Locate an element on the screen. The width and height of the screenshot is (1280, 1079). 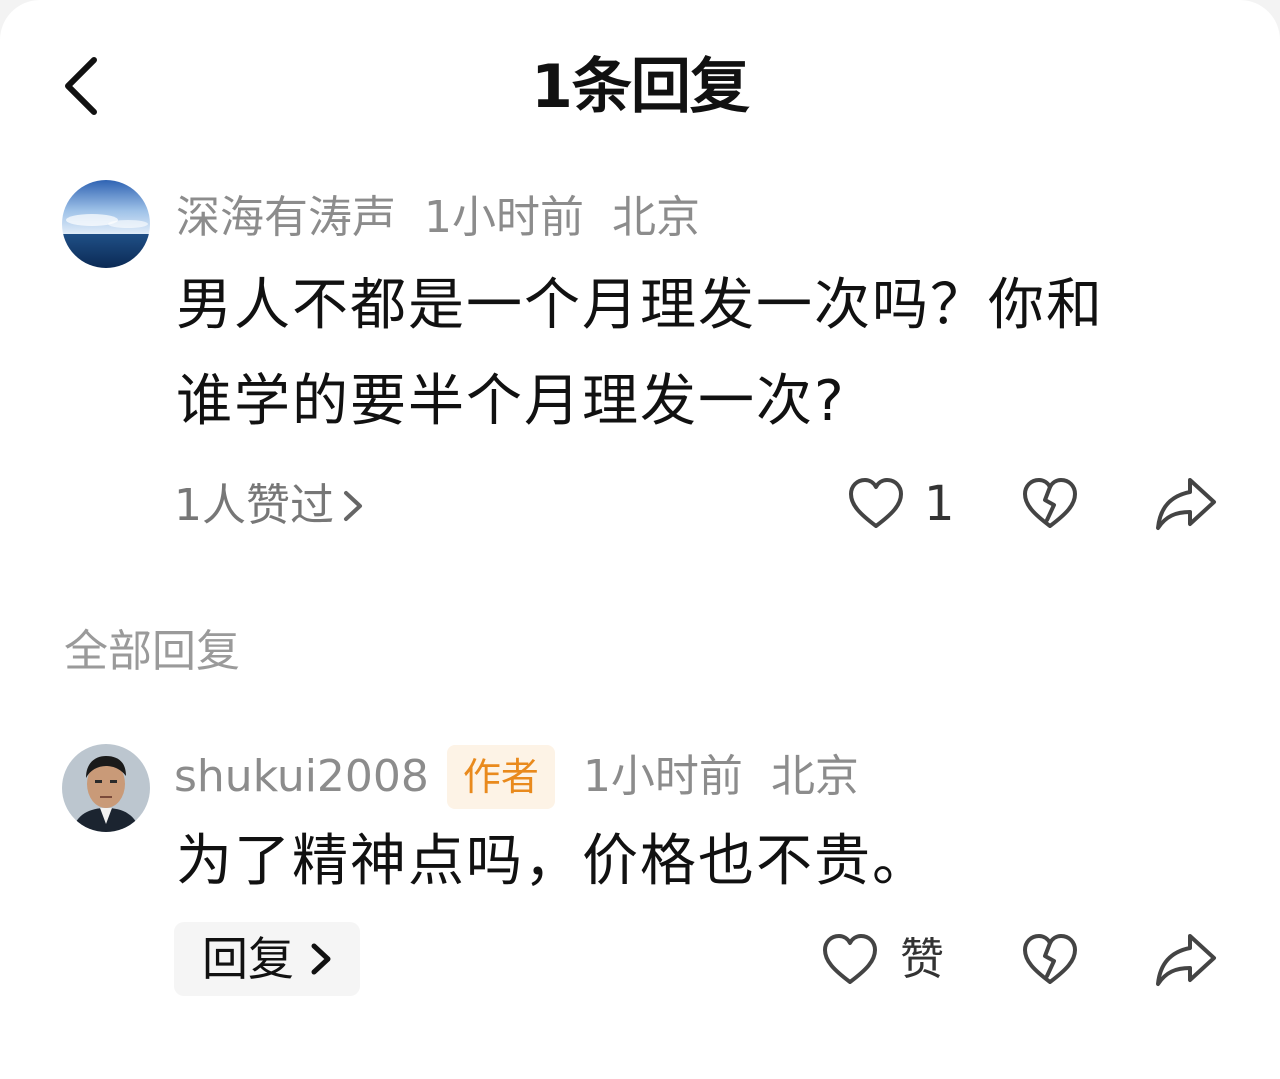
username: 深海有涛声 is located at coordinates (286, 218).